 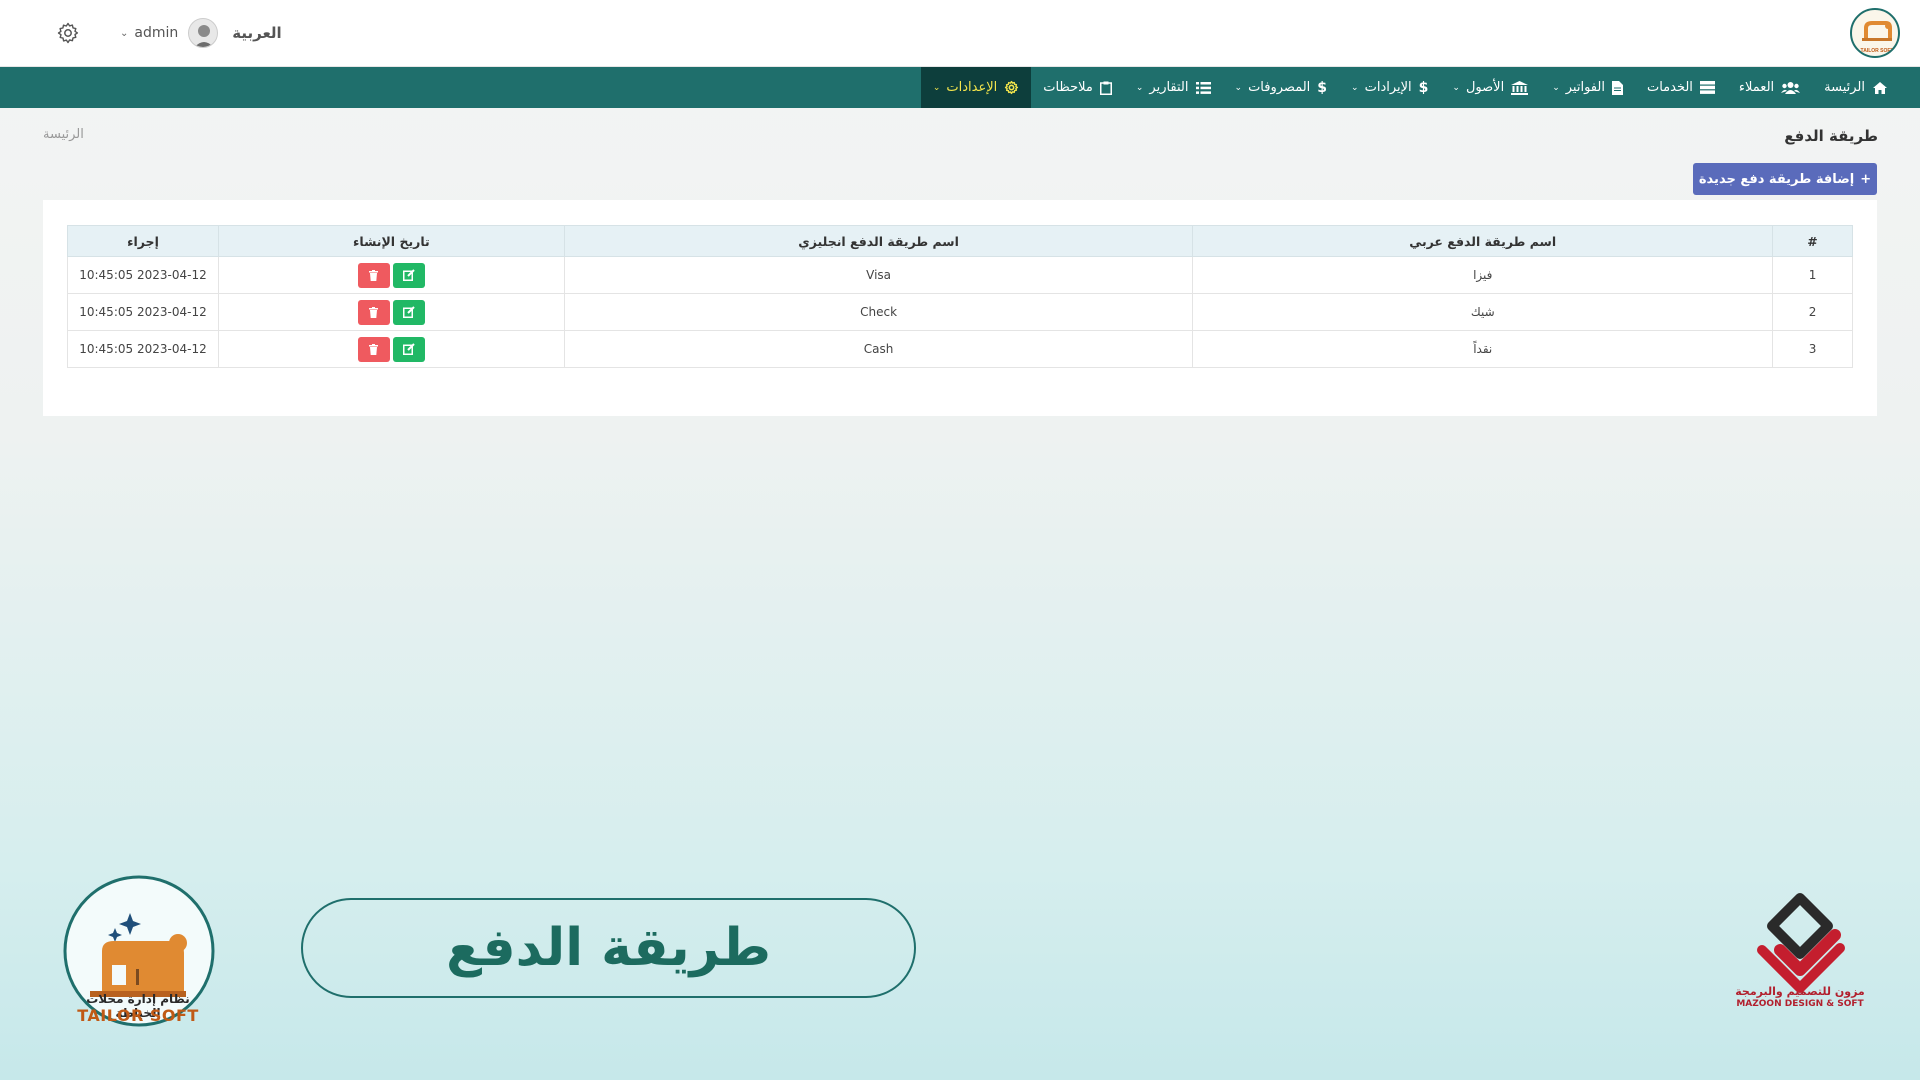 I want to click on avatar, so click(x=203, y=33).